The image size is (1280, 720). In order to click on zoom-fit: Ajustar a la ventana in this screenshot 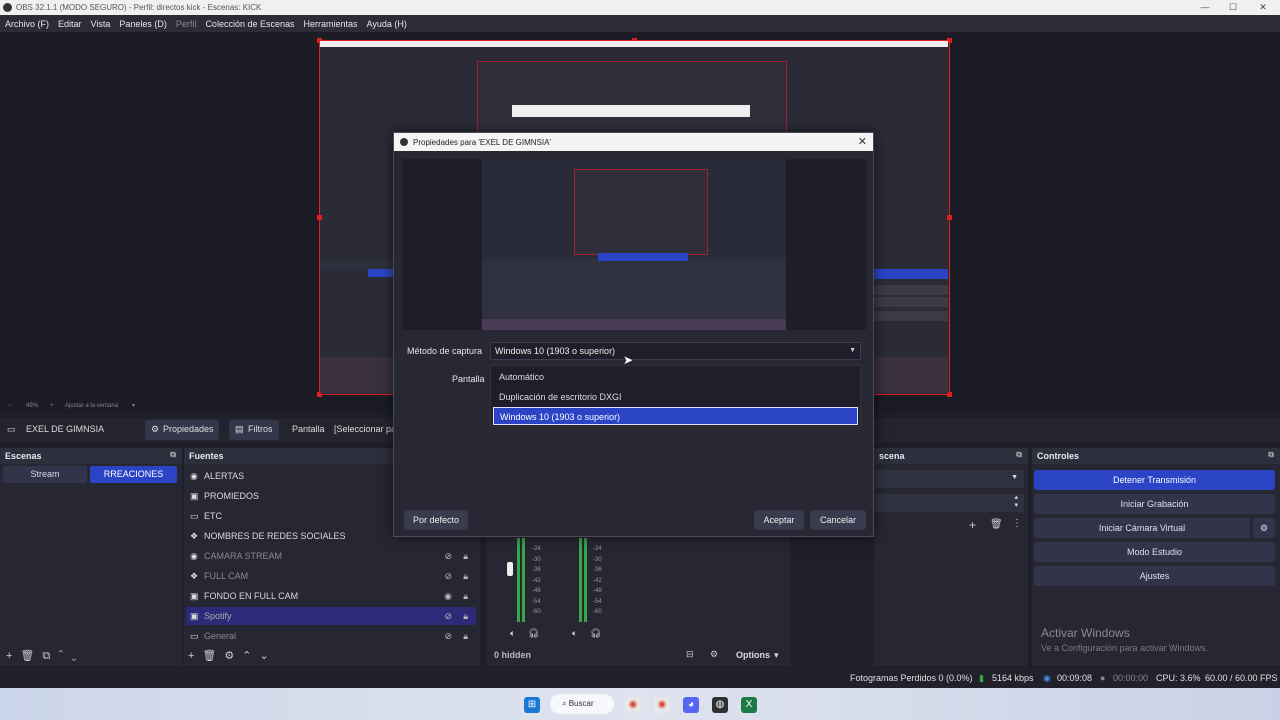, I will do `click(91, 406)`.